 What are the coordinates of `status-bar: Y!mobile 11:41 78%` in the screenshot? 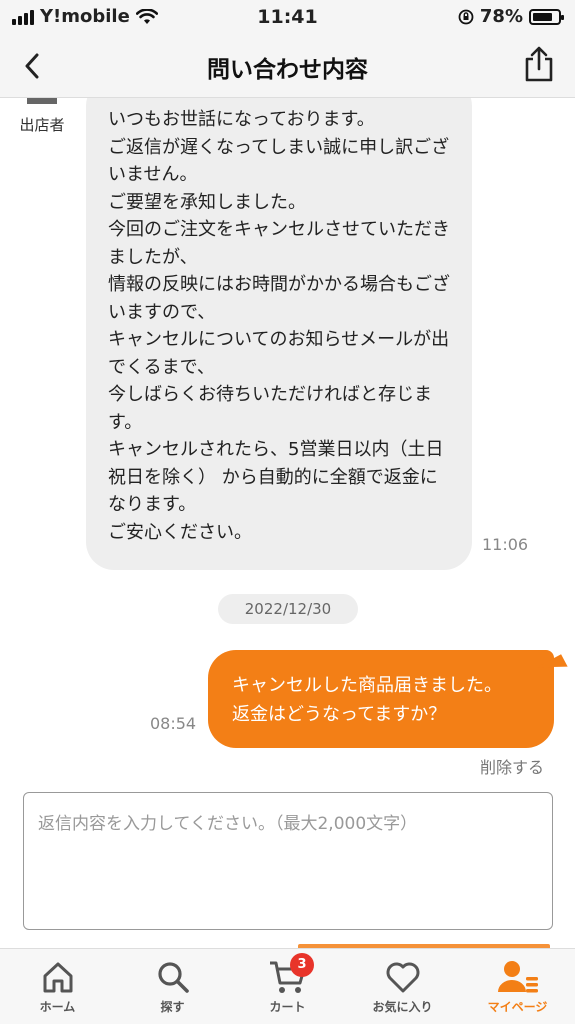 It's located at (287, 17).